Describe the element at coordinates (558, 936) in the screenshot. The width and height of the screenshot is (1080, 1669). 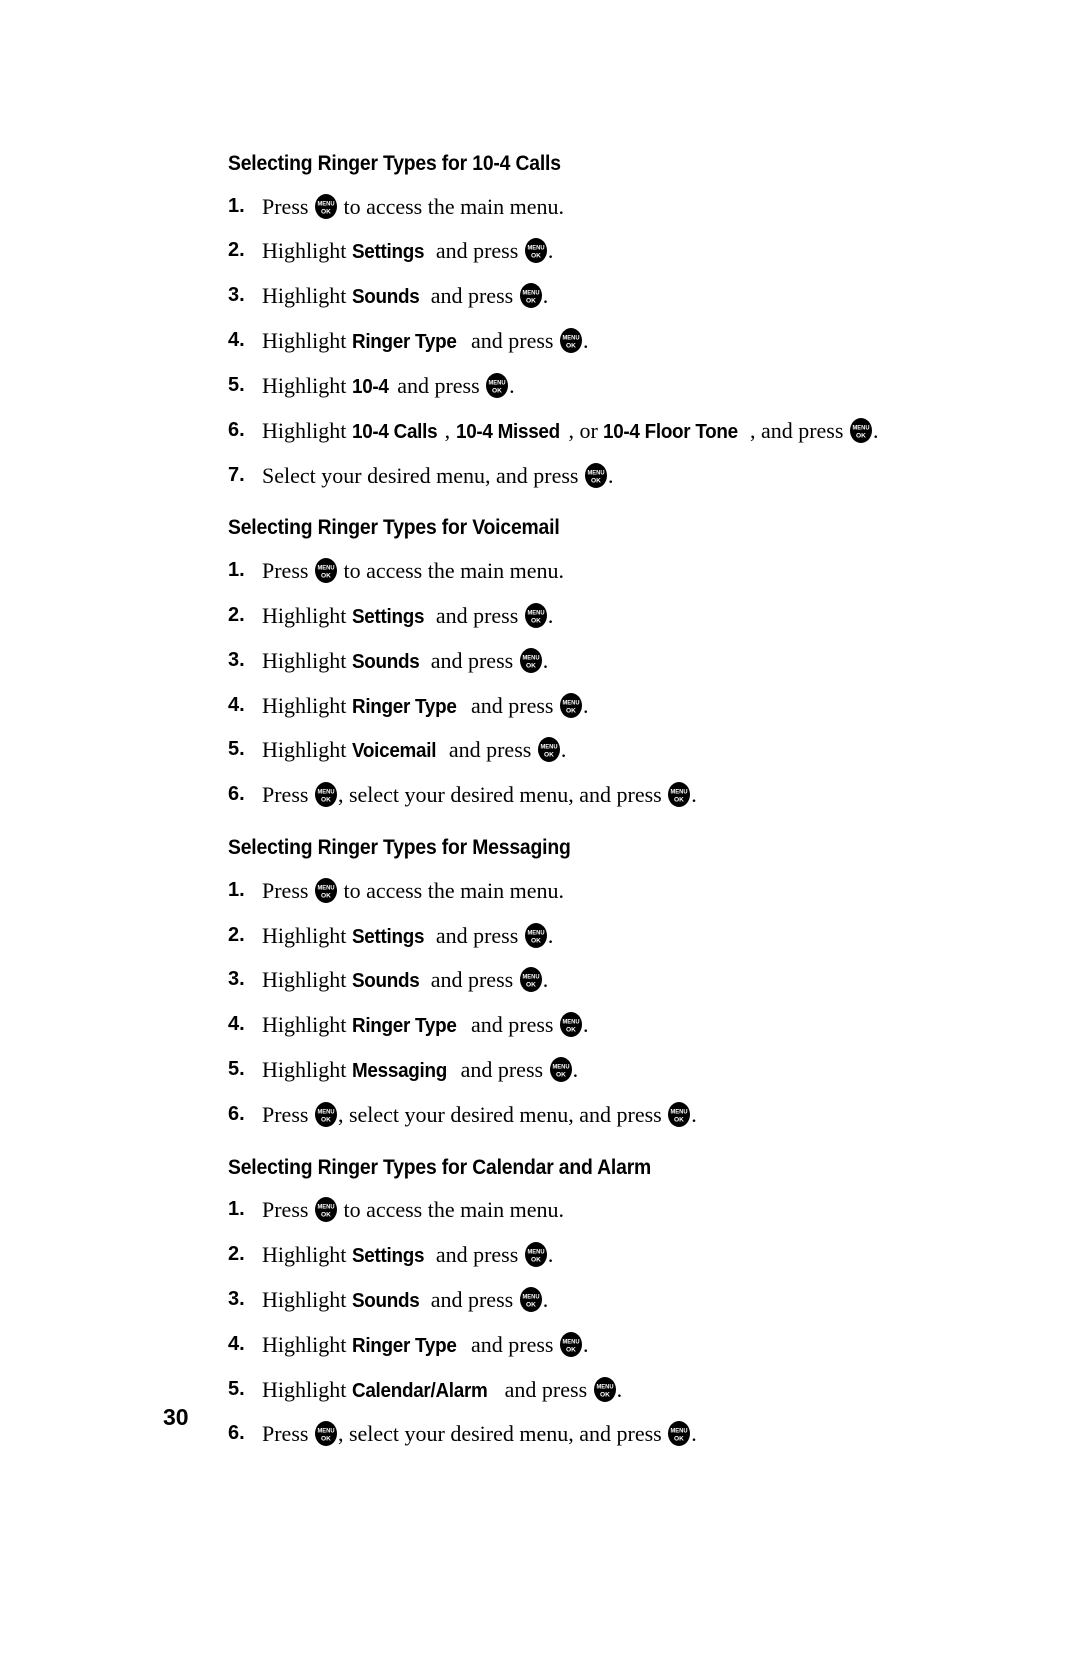
I see `step-item: 2. Highlight Settings and press MENU OK.` at that location.